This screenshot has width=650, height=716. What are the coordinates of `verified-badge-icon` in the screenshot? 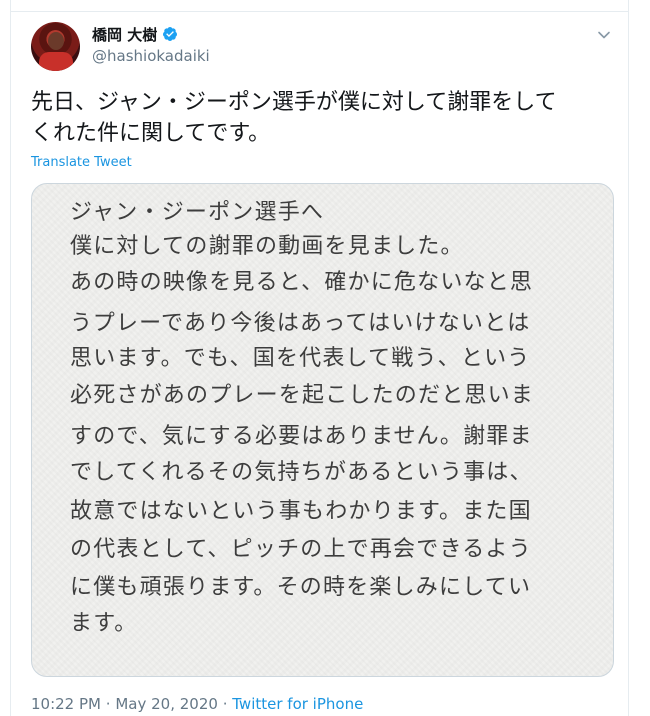 It's located at (170, 34).